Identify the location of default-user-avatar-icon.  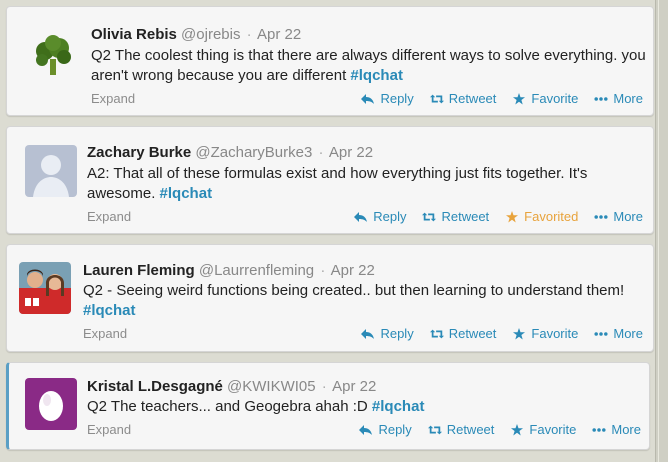
(51, 171).